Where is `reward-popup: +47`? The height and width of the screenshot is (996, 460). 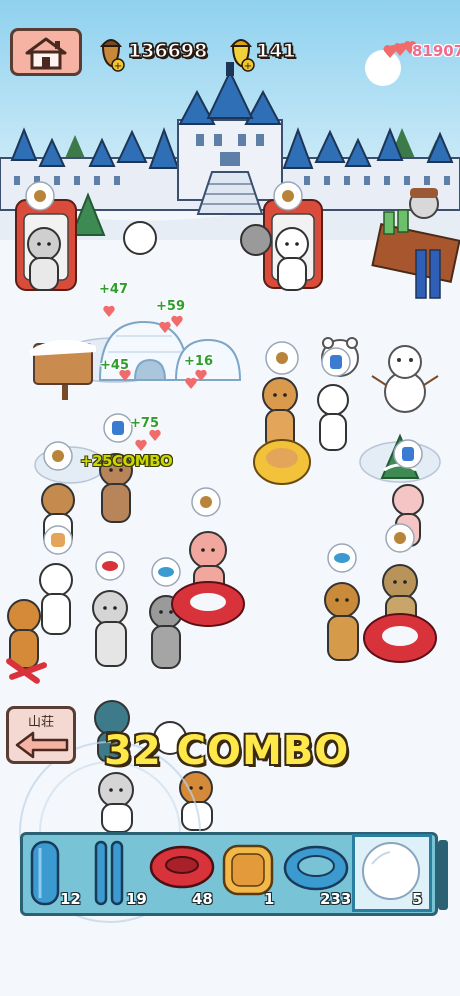
reward-popup: +47 is located at coordinates (113, 289).